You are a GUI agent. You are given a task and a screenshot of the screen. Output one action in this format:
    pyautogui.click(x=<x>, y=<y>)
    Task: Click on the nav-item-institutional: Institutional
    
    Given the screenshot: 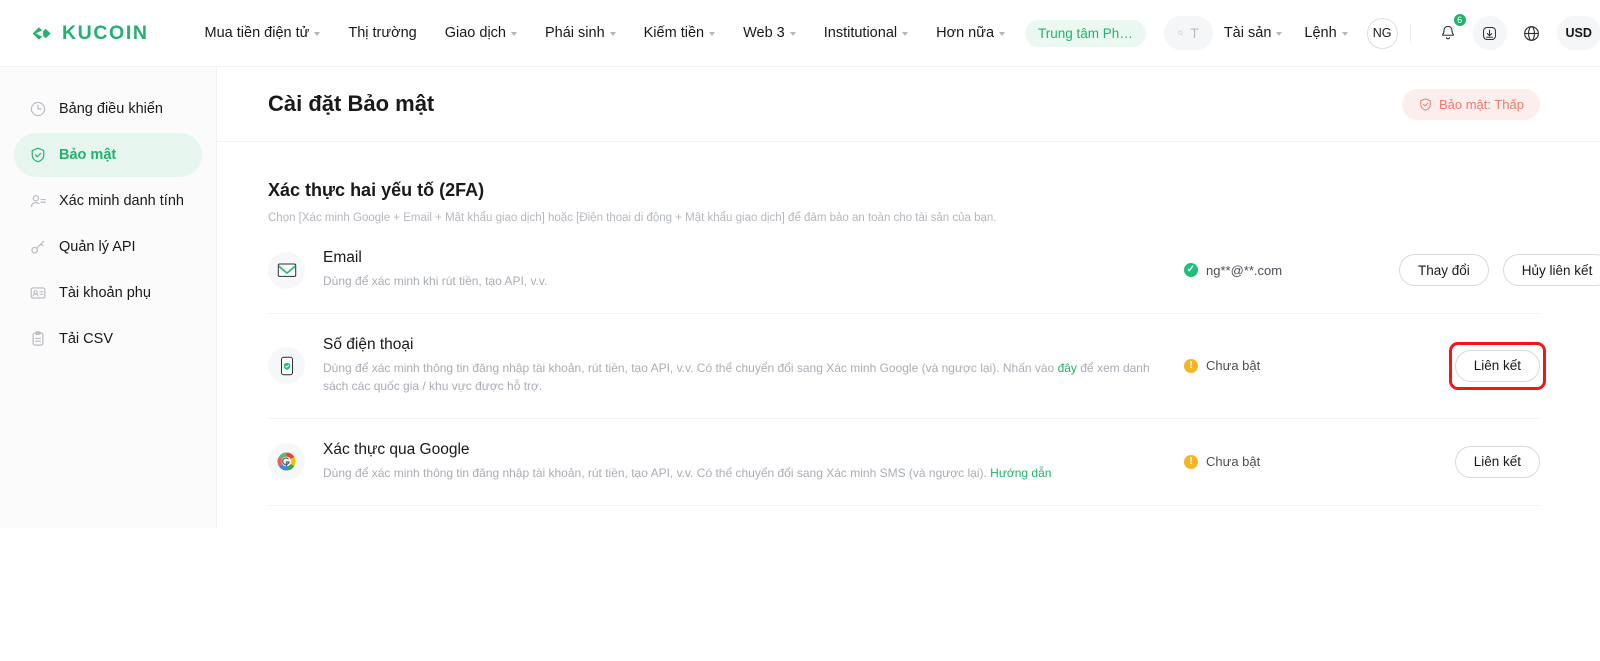 What is the action you would take?
    pyautogui.click(x=866, y=33)
    